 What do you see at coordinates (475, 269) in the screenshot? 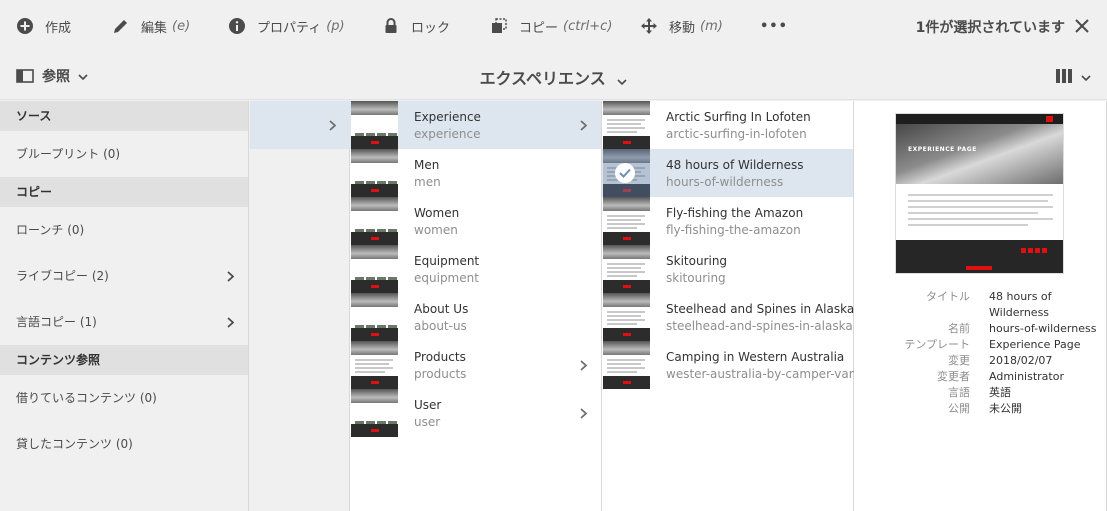
I see `list-item: Equipment equipment` at bounding box center [475, 269].